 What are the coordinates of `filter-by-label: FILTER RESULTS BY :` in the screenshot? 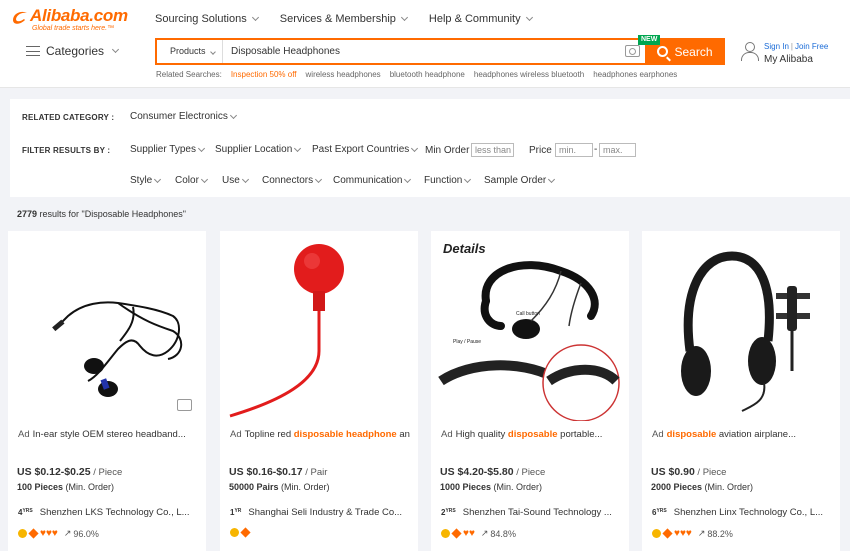 It's located at (66, 150).